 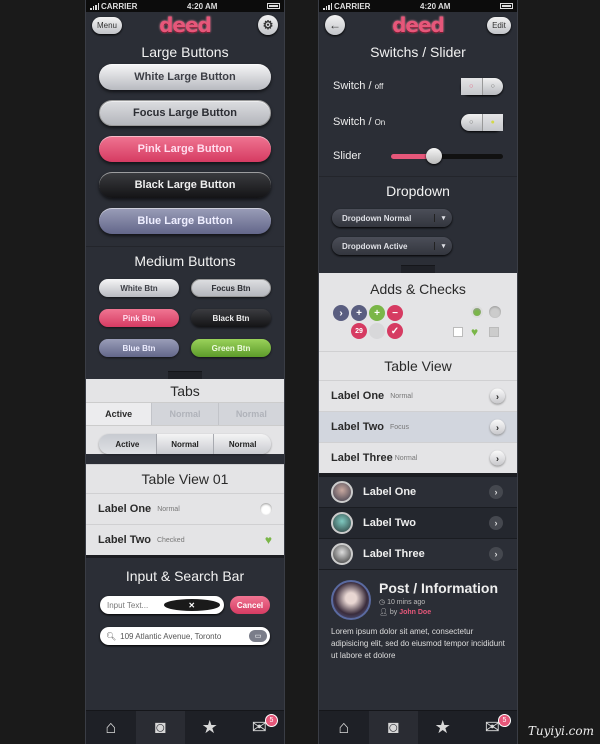 I want to click on table-row: Label Two Checked ♥, so click(x=185, y=539).